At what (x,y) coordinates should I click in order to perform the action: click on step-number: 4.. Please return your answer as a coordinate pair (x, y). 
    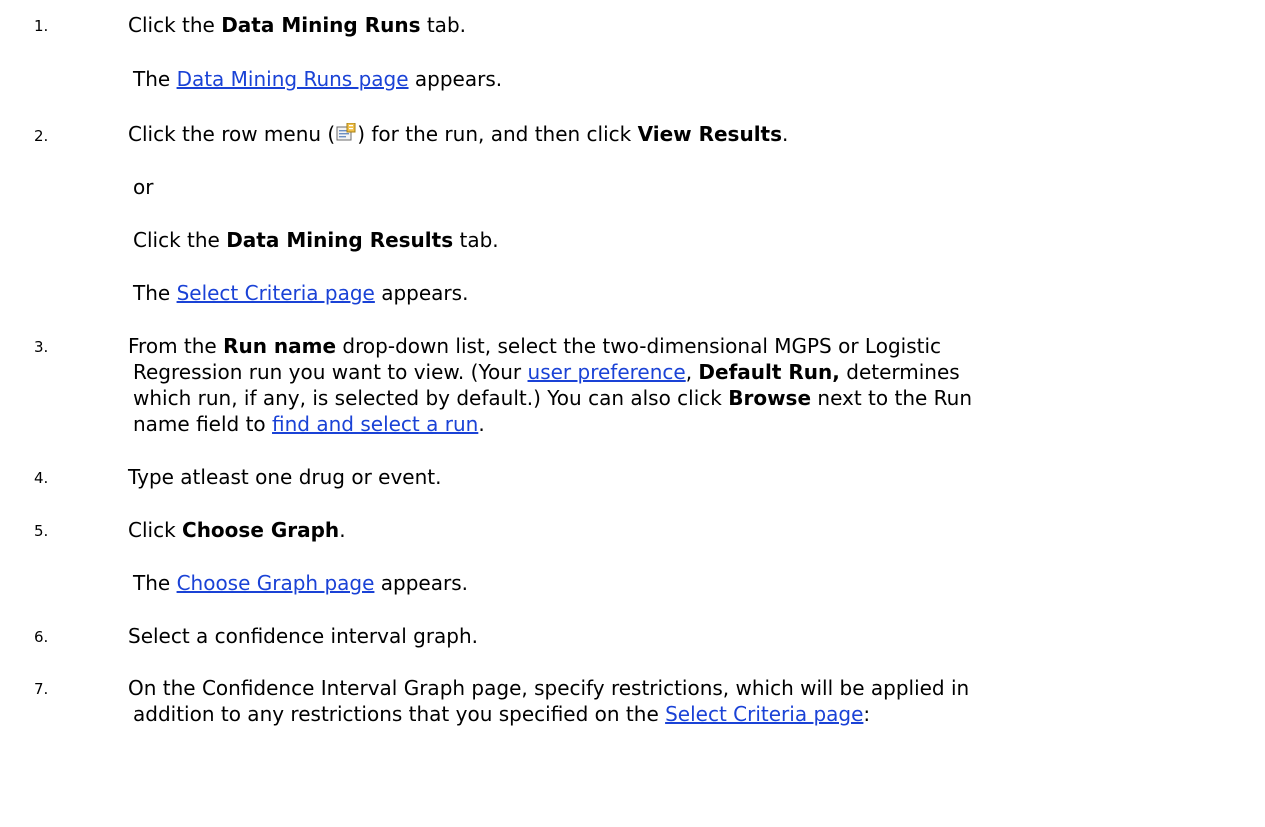
    Looking at the image, I should click on (41, 478).